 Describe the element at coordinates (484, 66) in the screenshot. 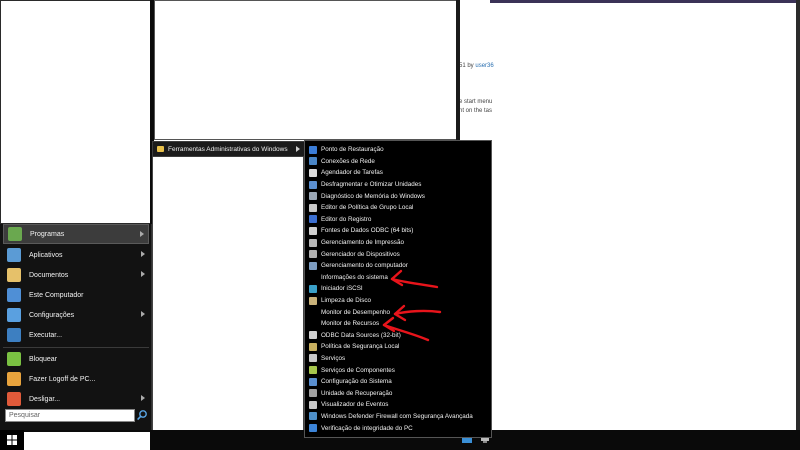

I see `byline-user-link: user36` at that location.